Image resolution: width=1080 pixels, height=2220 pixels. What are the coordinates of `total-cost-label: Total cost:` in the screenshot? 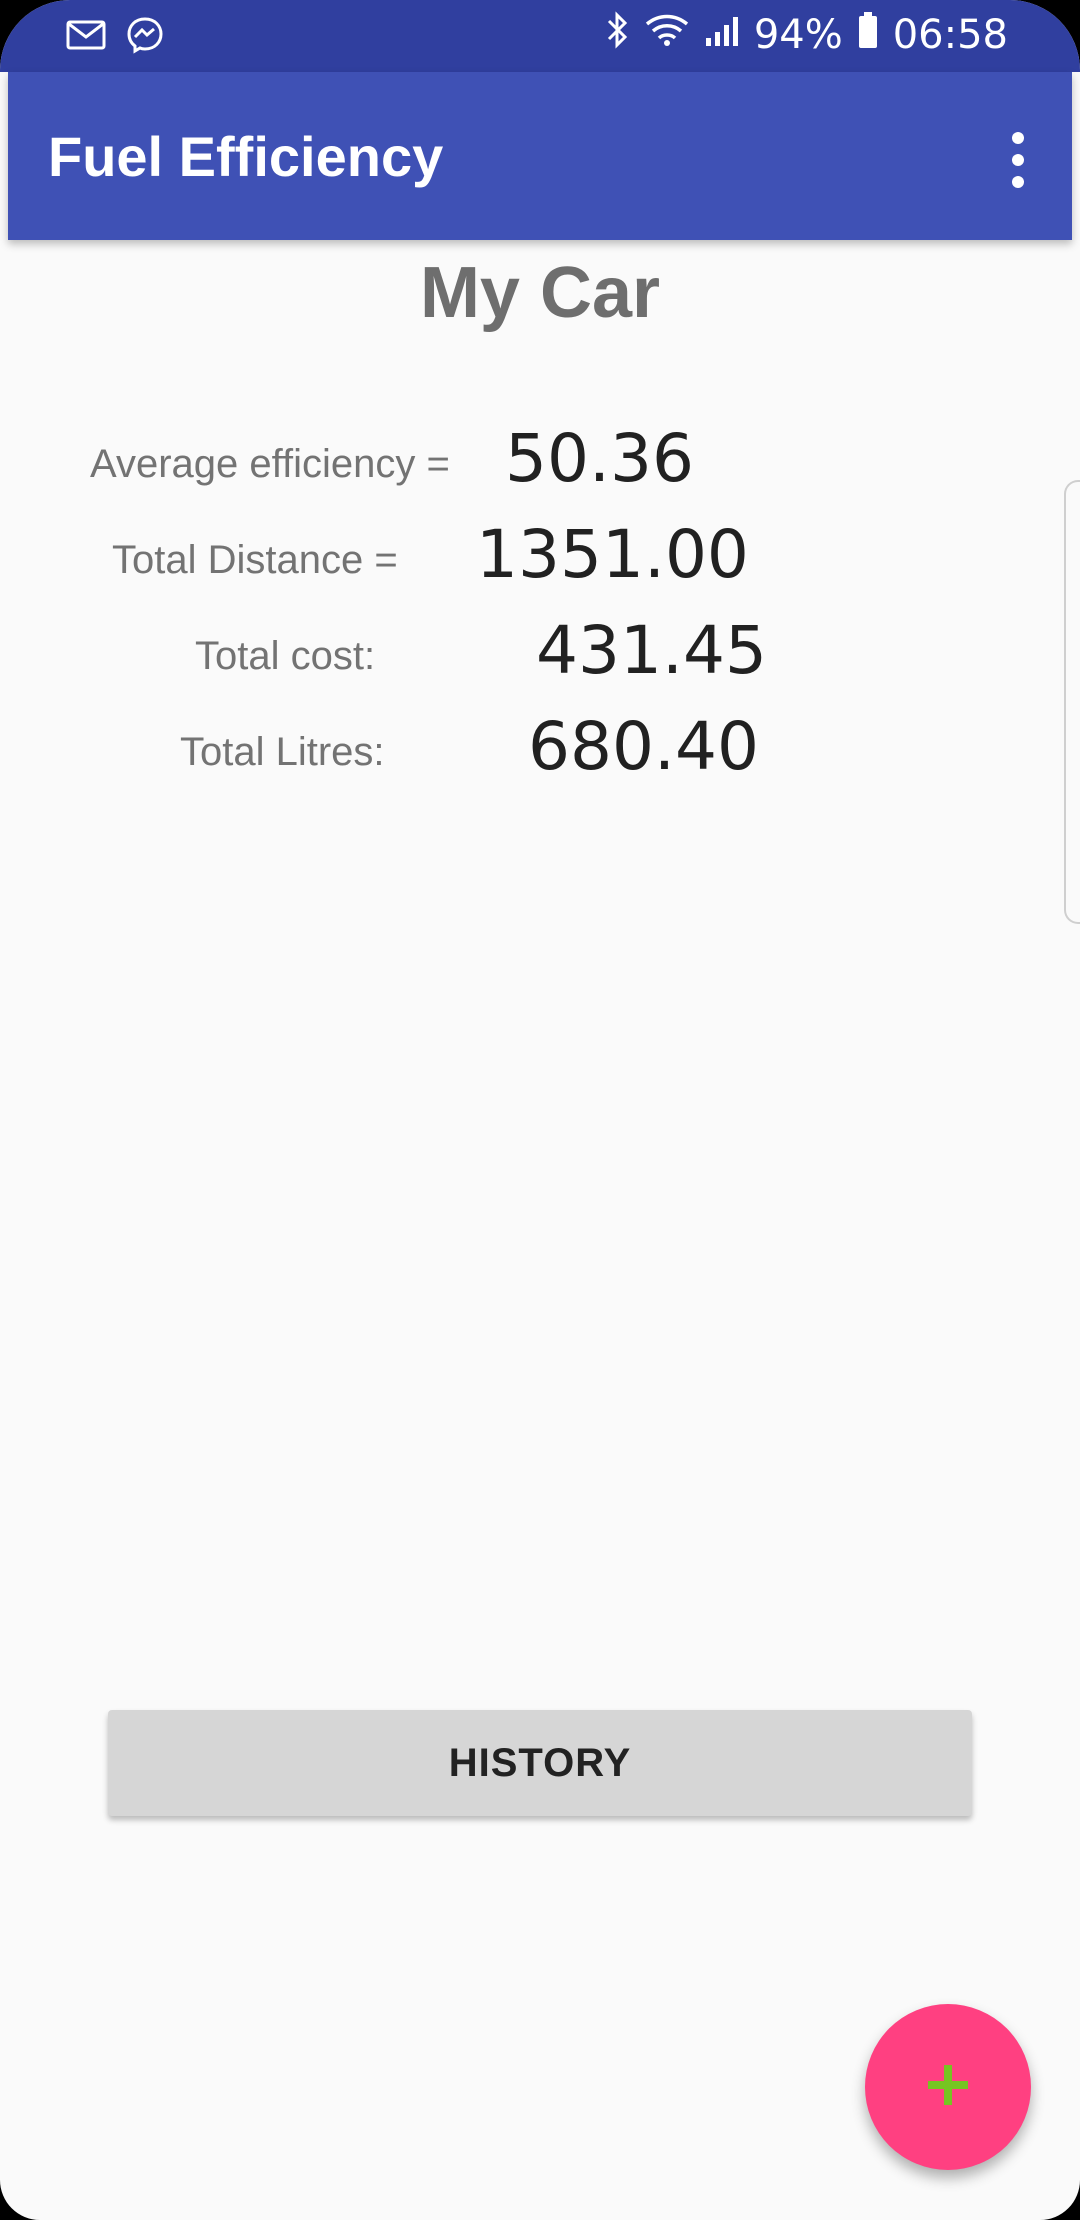 It's located at (285, 656).